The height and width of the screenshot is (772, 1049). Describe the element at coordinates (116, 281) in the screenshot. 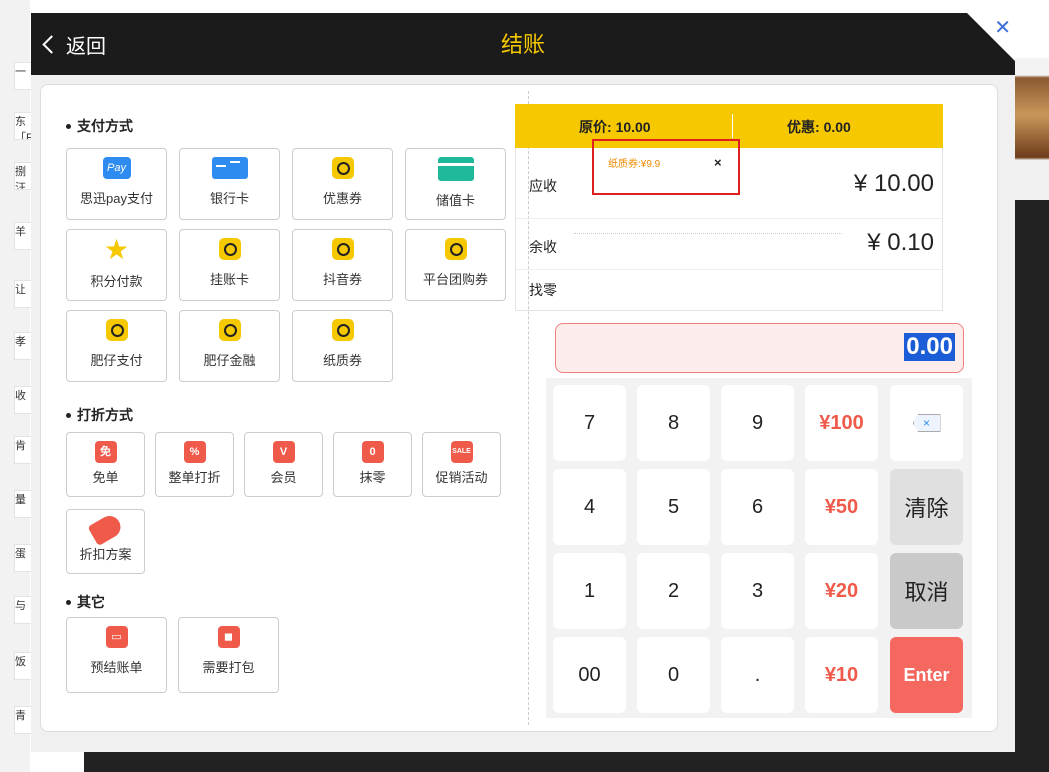

I see `option-label: 积分付款` at that location.